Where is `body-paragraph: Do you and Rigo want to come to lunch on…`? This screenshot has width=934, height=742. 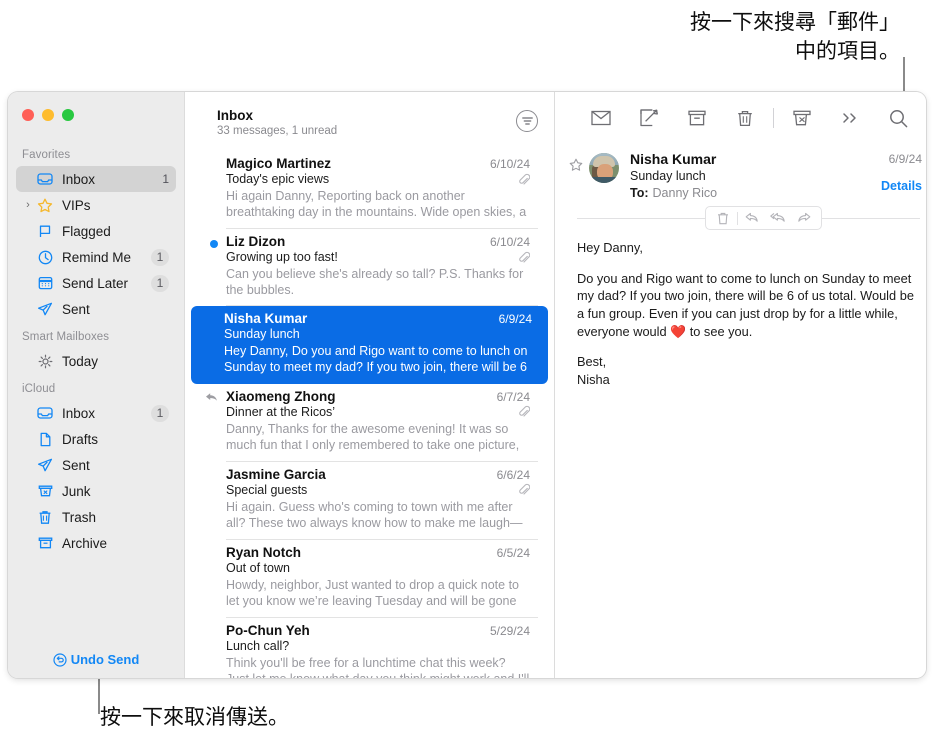
body-paragraph: Do you and Rigo want to come to lunch on… is located at coordinates (745, 304).